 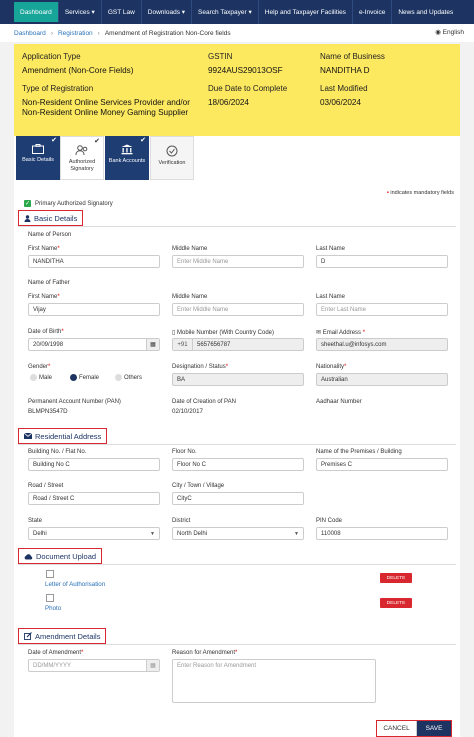 What do you see at coordinates (183, 344) in the screenshot?
I see `country-code: +91` at bounding box center [183, 344].